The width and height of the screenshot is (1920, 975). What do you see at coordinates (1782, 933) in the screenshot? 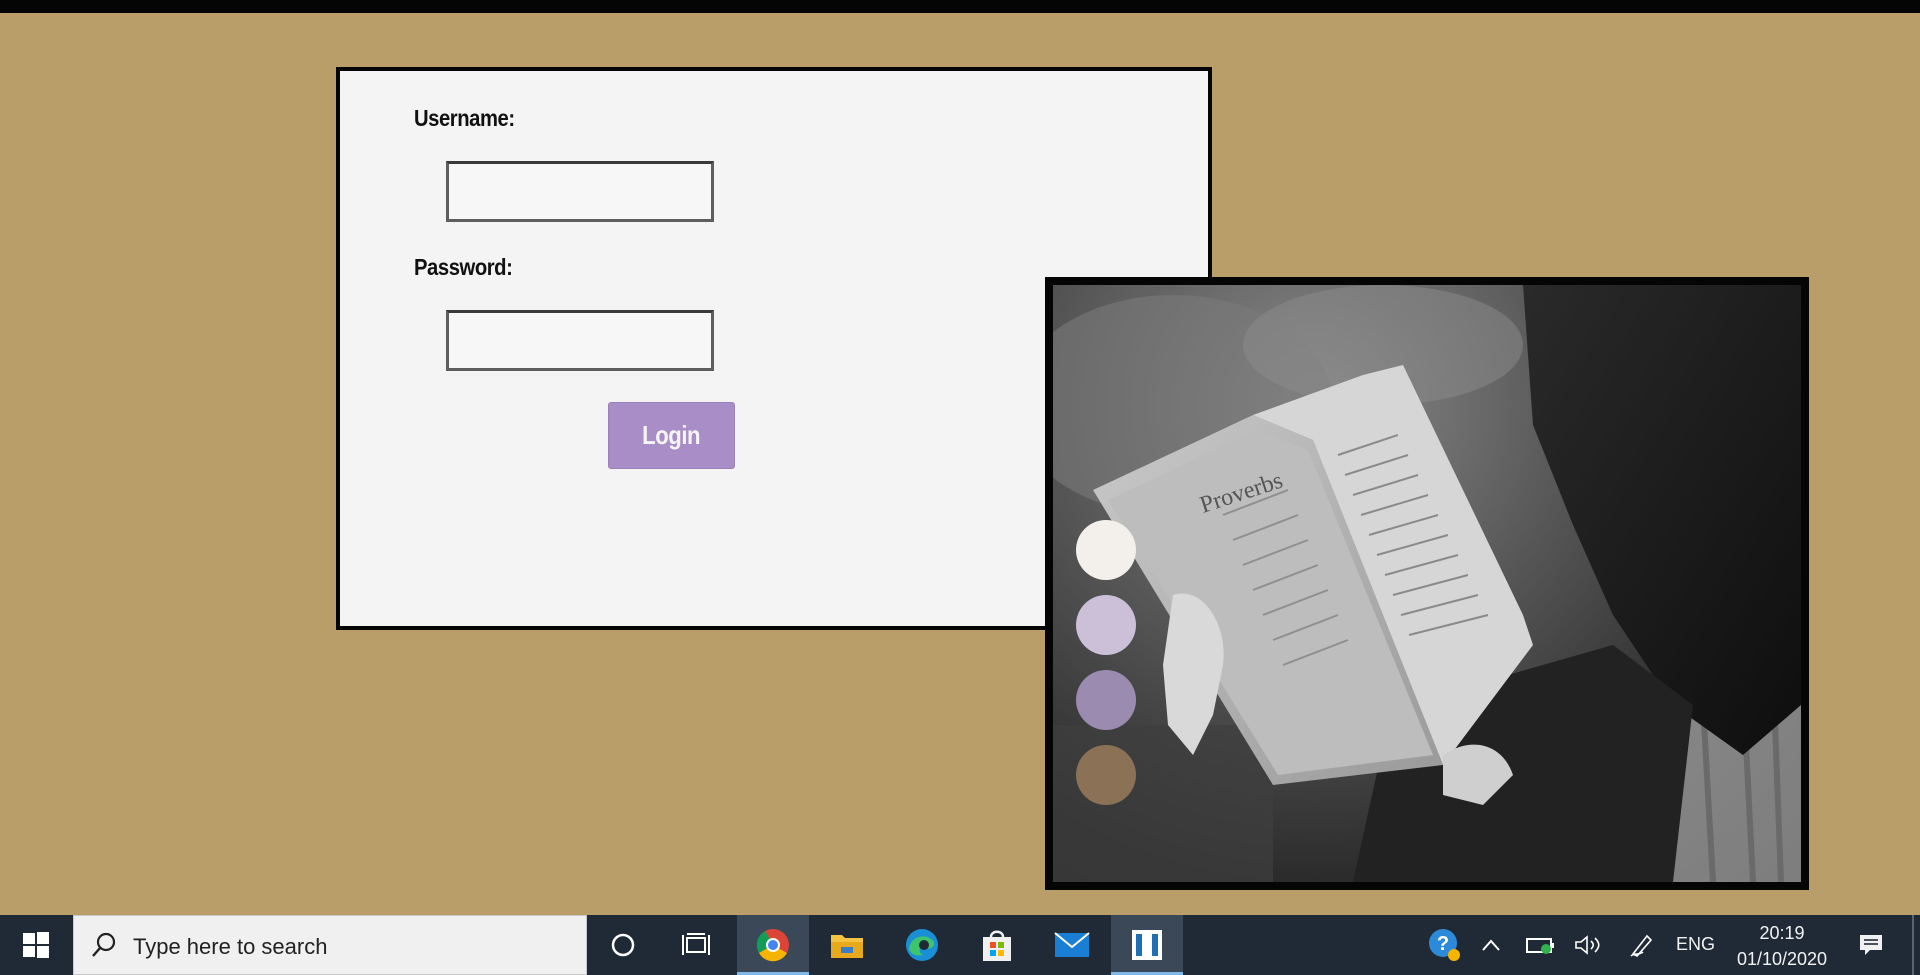
I see `clock-time: 20:19` at bounding box center [1782, 933].